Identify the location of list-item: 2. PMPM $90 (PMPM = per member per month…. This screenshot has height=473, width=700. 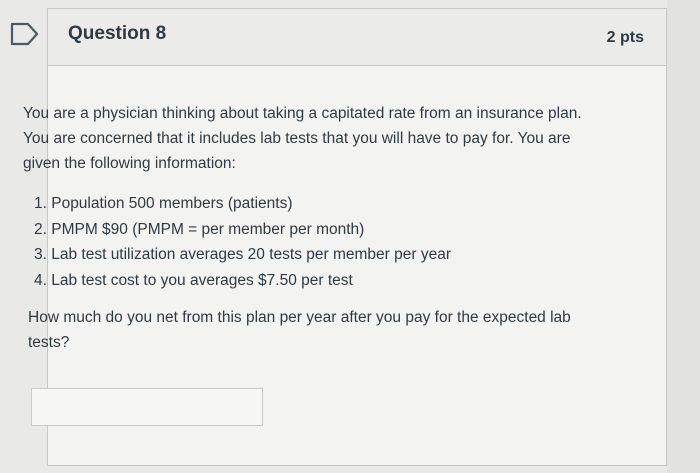
(199, 229).